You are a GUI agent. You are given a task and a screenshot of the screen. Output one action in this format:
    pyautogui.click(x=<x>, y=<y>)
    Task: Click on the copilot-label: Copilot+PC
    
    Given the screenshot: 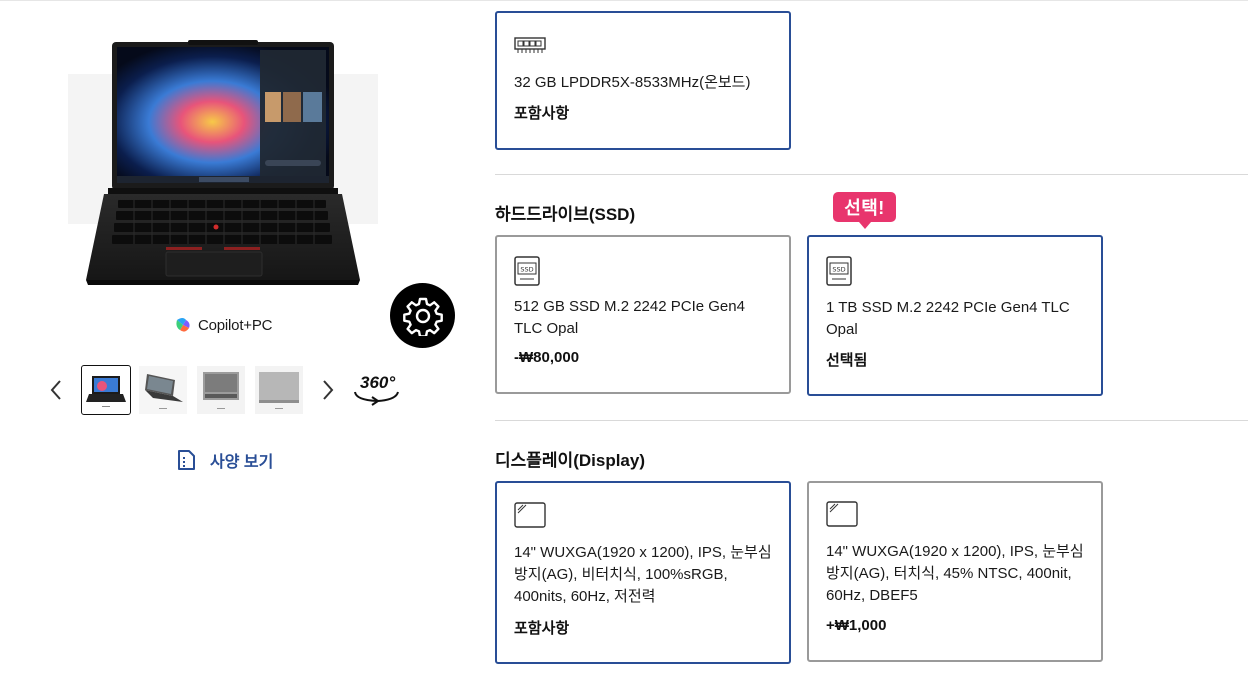 What is the action you would take?
    pyautogui.click(x=235, y=325)
    